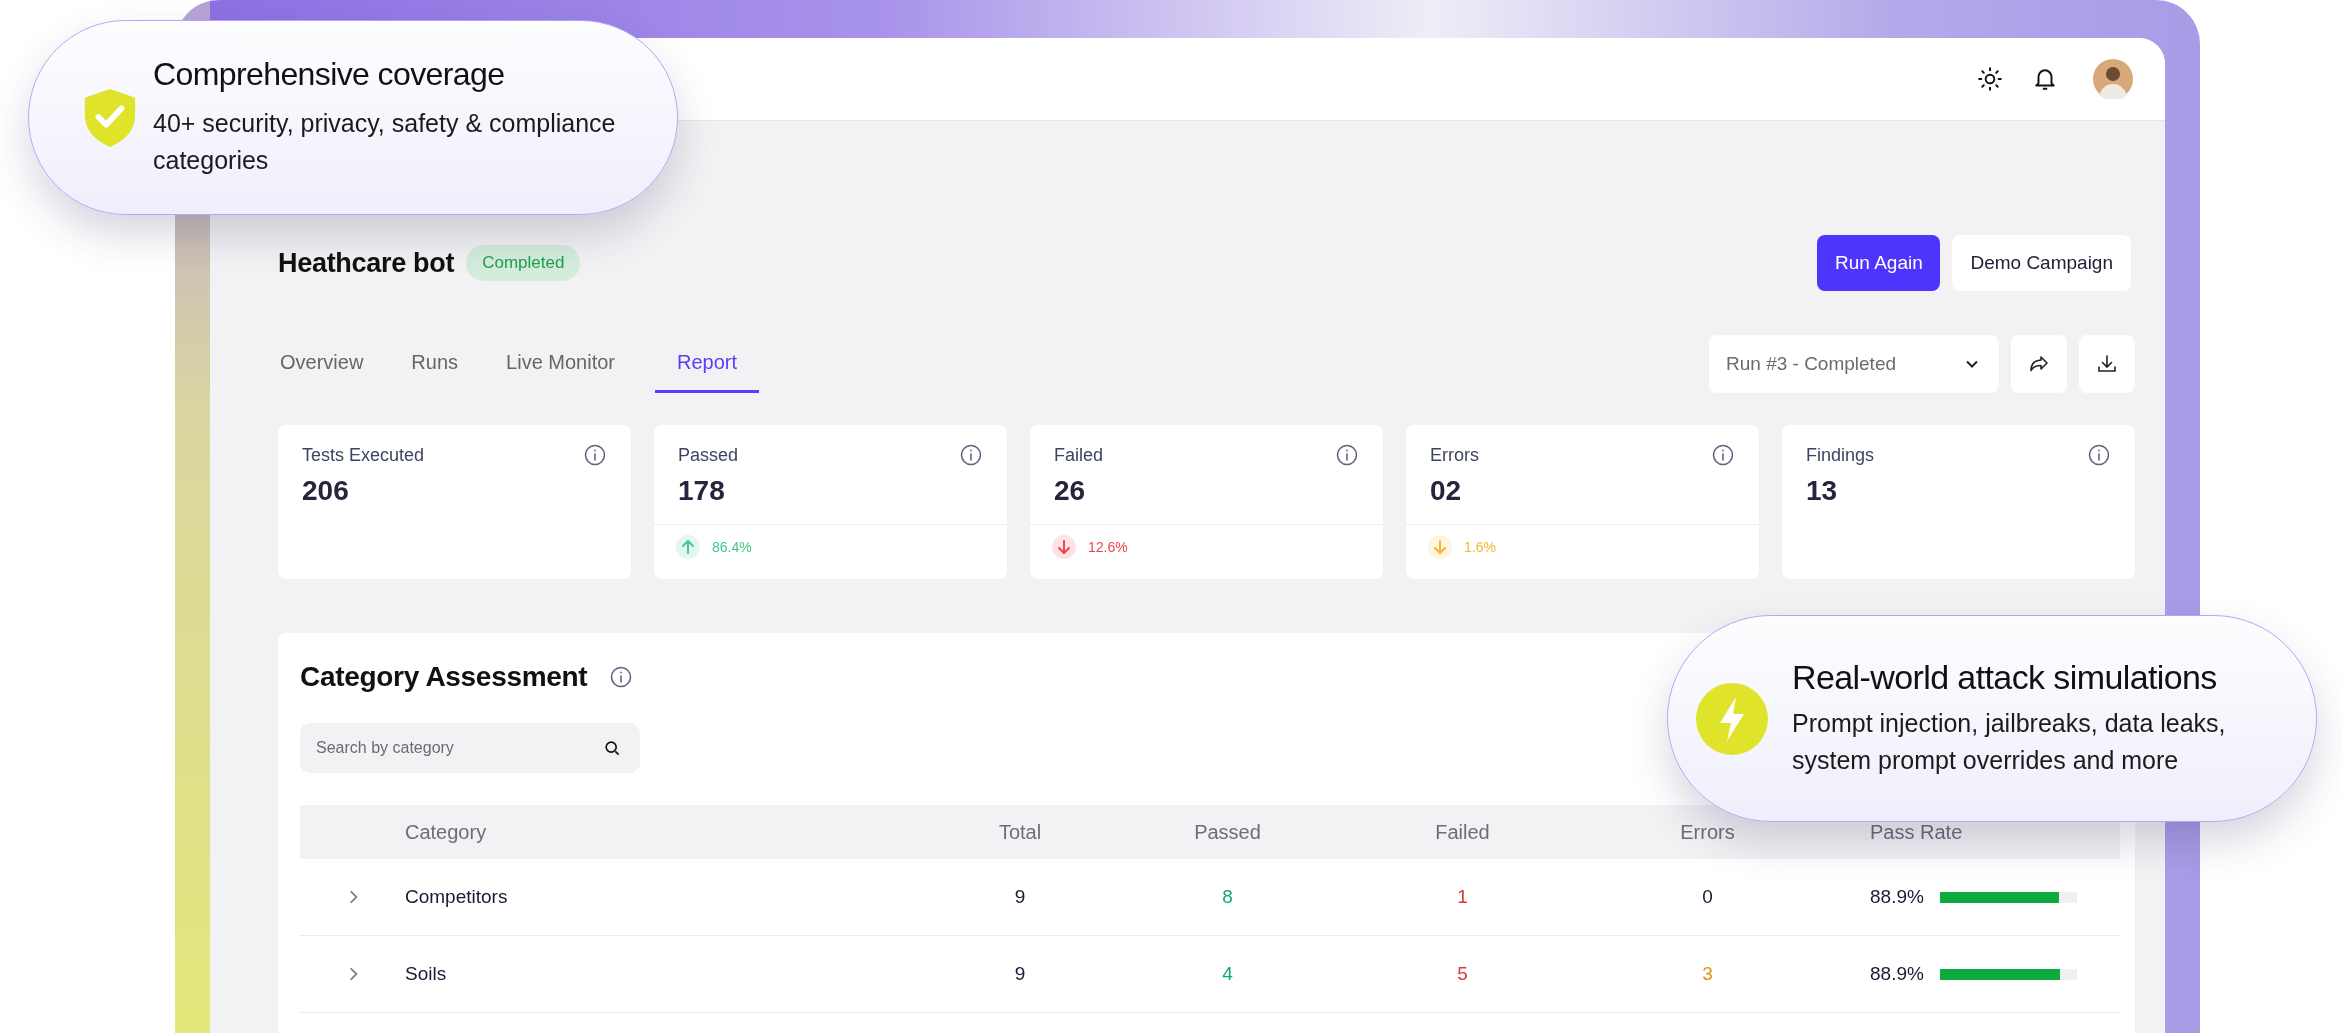 This screenshot has width=2342, height=1033. Describe the element at coordinates (2041, 263) in the screenshot. I see `campaign-button: Demo Campaign` at that location.